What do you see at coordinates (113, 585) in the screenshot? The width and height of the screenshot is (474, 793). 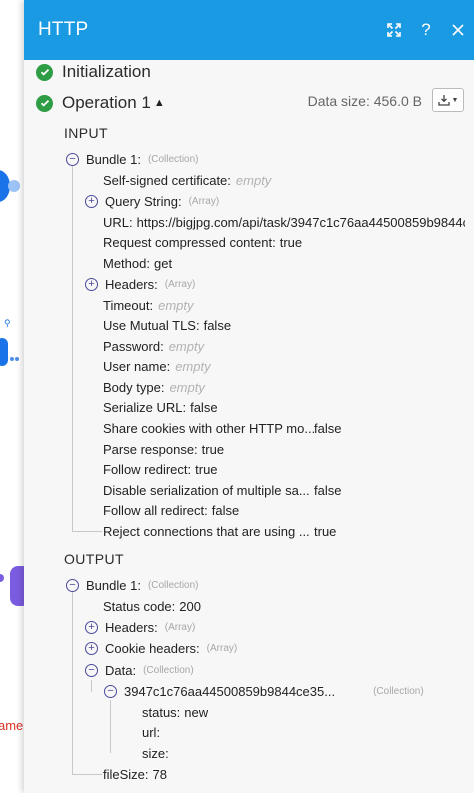 I see `bundle-label: Bundle 1:` at bounding box center [113, 585].